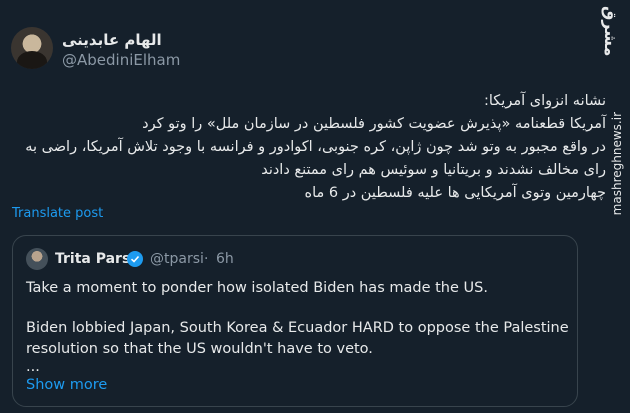 The image size is (630, 413). I want to click on show-more-link: Show more, so click(66, 385).